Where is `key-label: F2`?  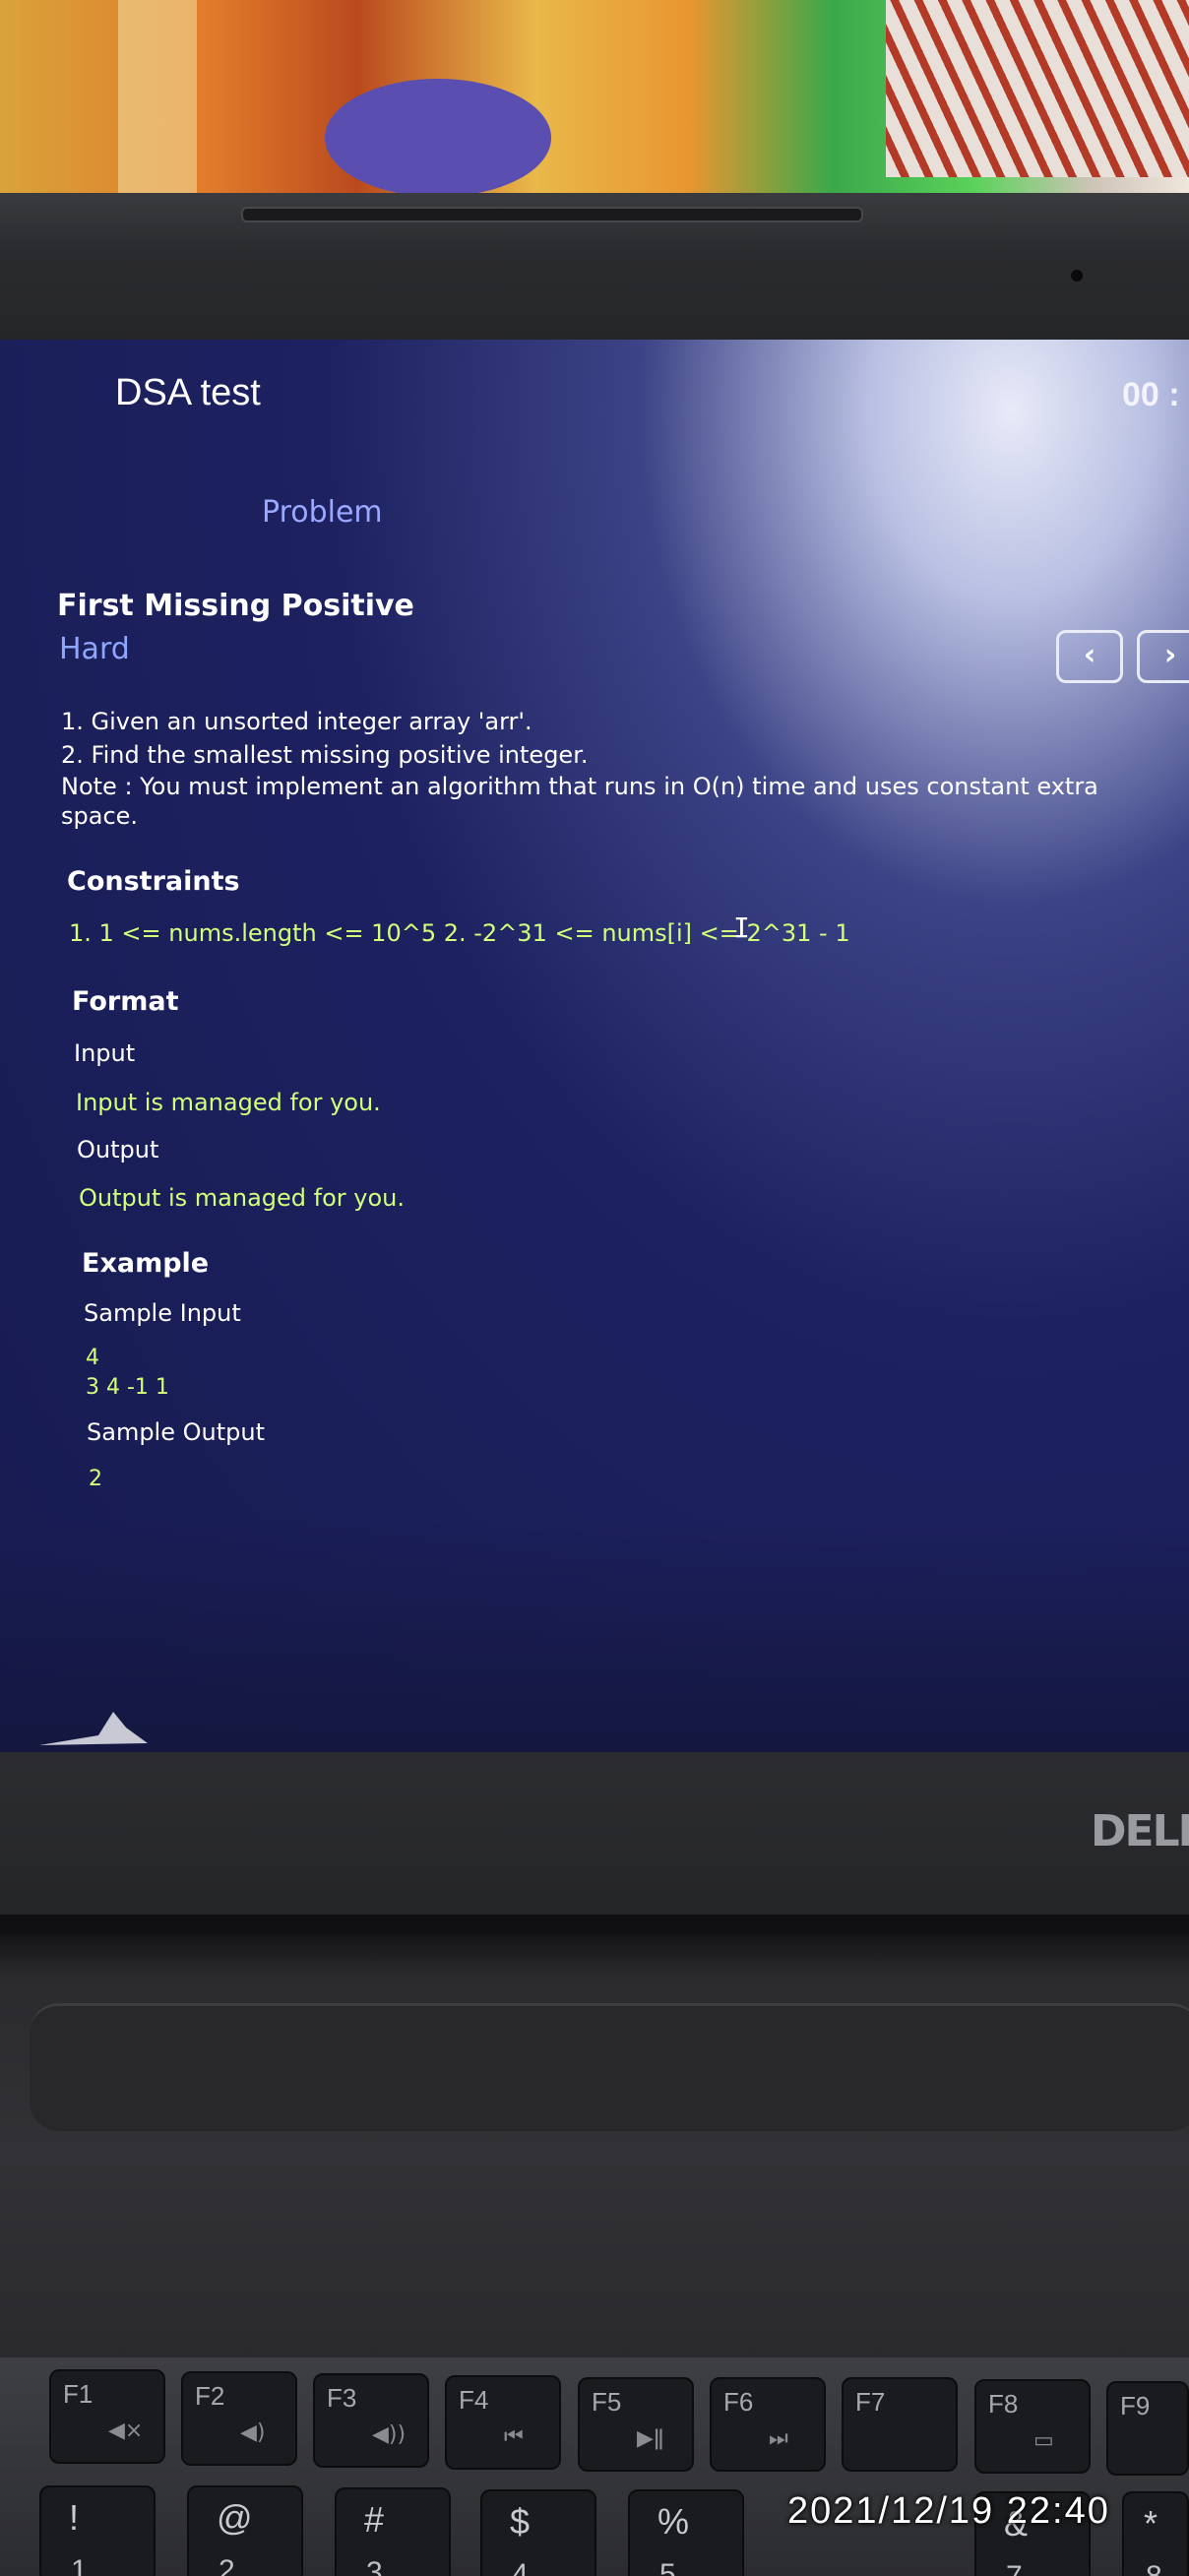 key-label: F2 is located at coordinates (210, 2396).